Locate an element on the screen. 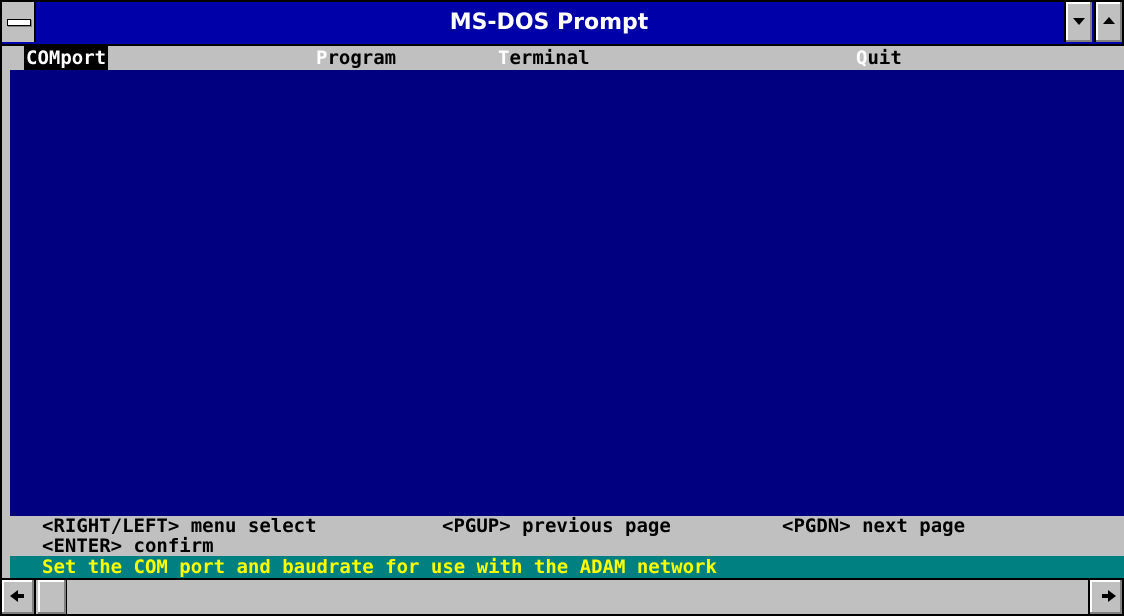 The image size is (1124, 616). menu-program-label: rogram is located at coordinates (362, 58).